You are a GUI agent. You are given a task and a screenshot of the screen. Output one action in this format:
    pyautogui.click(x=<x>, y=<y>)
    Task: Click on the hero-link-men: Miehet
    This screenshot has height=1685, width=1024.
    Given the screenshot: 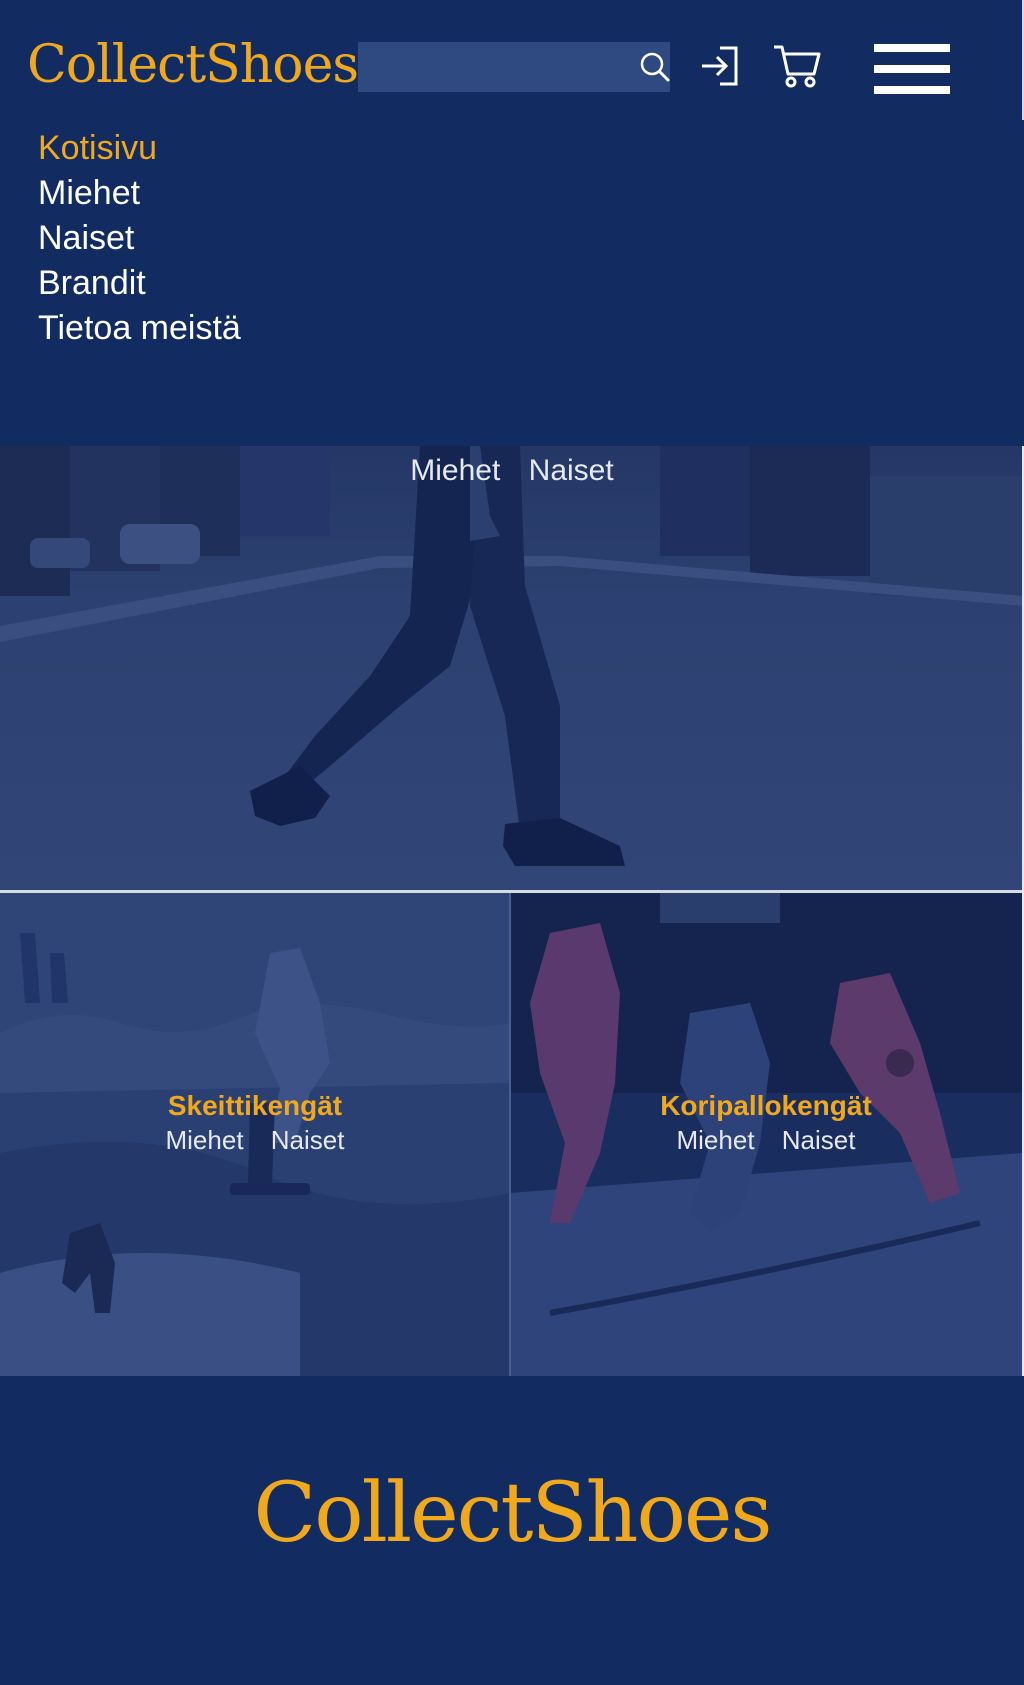 What is the action you would take?
    pyautogui.click(x=455, y=470)
    